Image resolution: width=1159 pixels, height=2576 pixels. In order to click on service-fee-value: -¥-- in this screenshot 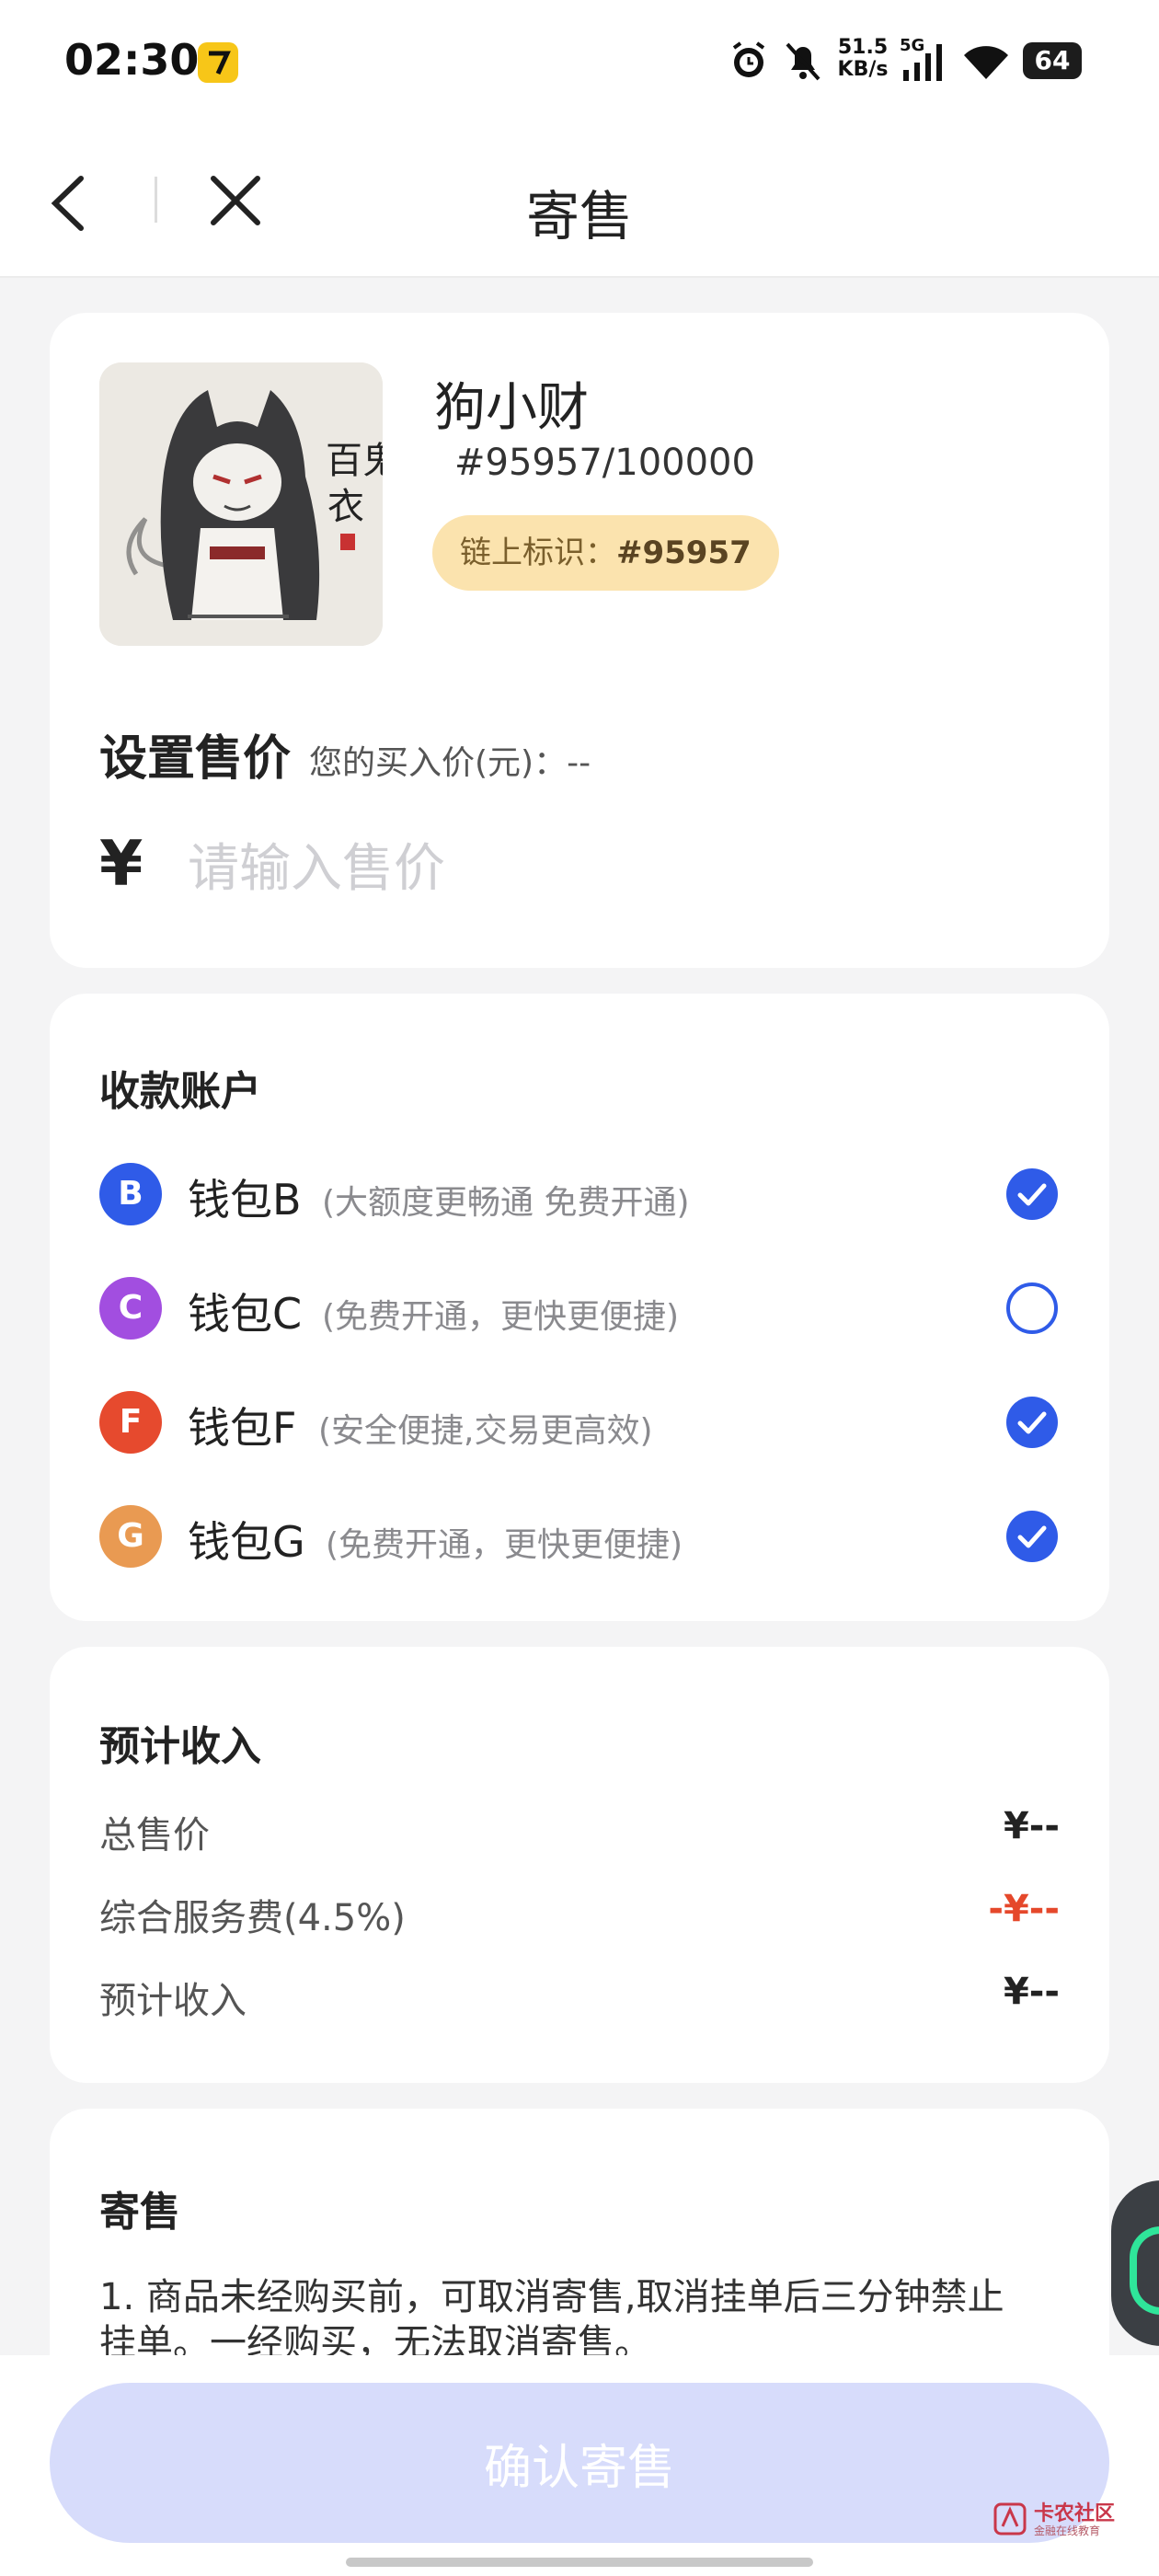, I will do `click(1024, 1909)`.